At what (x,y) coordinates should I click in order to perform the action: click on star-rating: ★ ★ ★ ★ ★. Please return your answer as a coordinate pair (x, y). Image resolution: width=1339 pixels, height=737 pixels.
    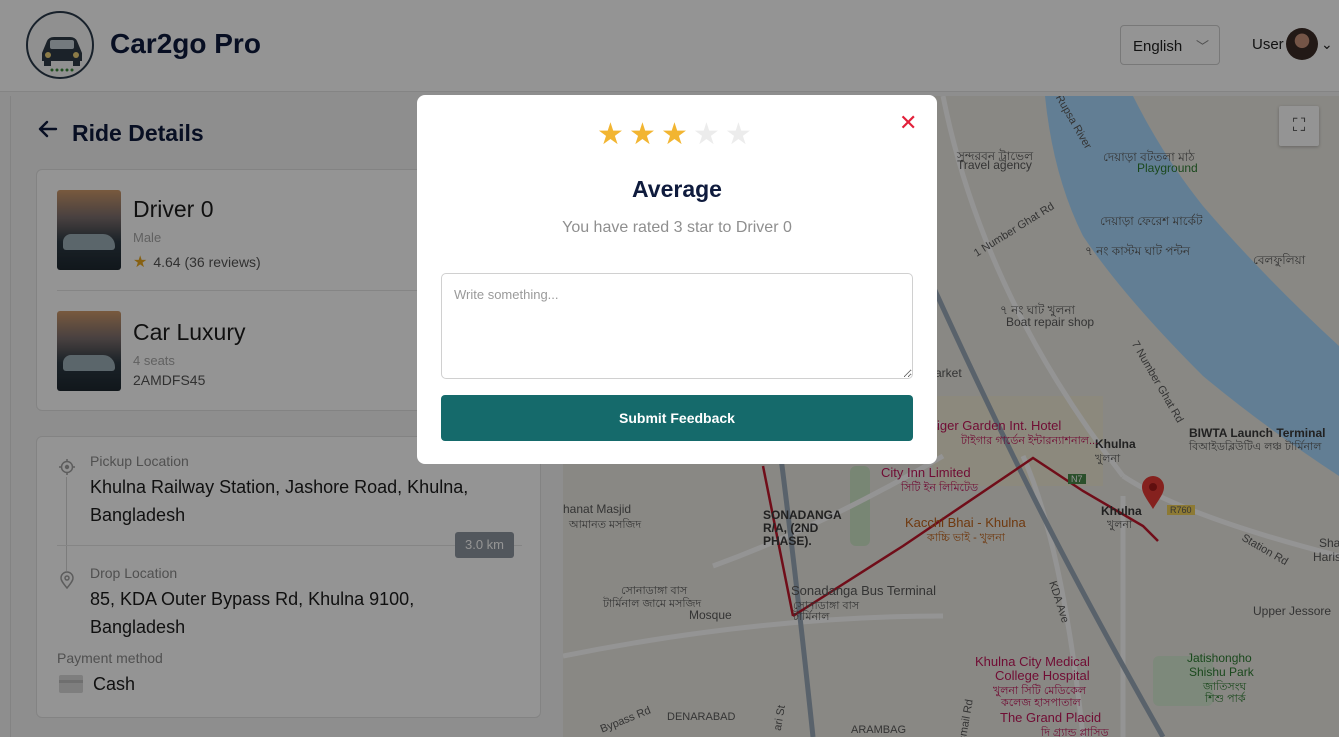
    Looking at the image, I should click on (679, 135).